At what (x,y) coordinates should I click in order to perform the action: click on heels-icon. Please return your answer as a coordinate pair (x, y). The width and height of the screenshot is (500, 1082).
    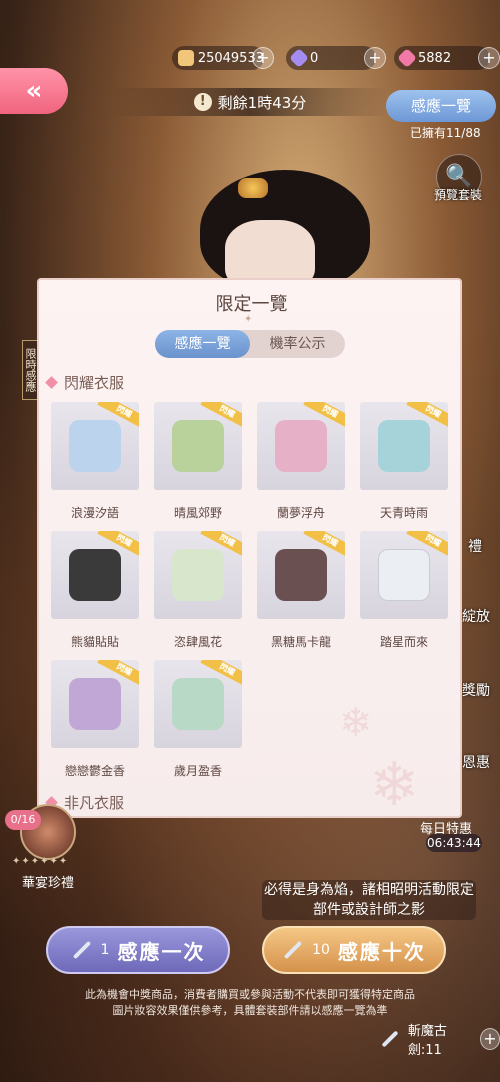
    Looking at the image, I should click on (404, 575).